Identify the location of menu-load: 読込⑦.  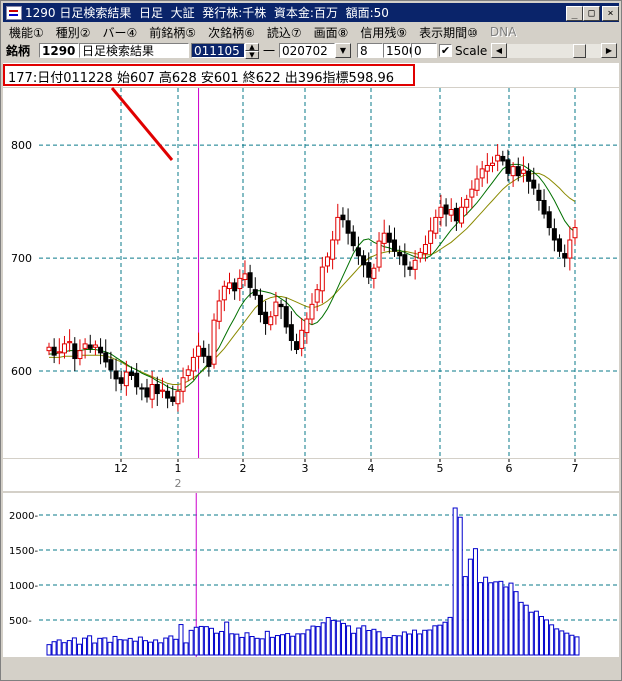
(284, 32).